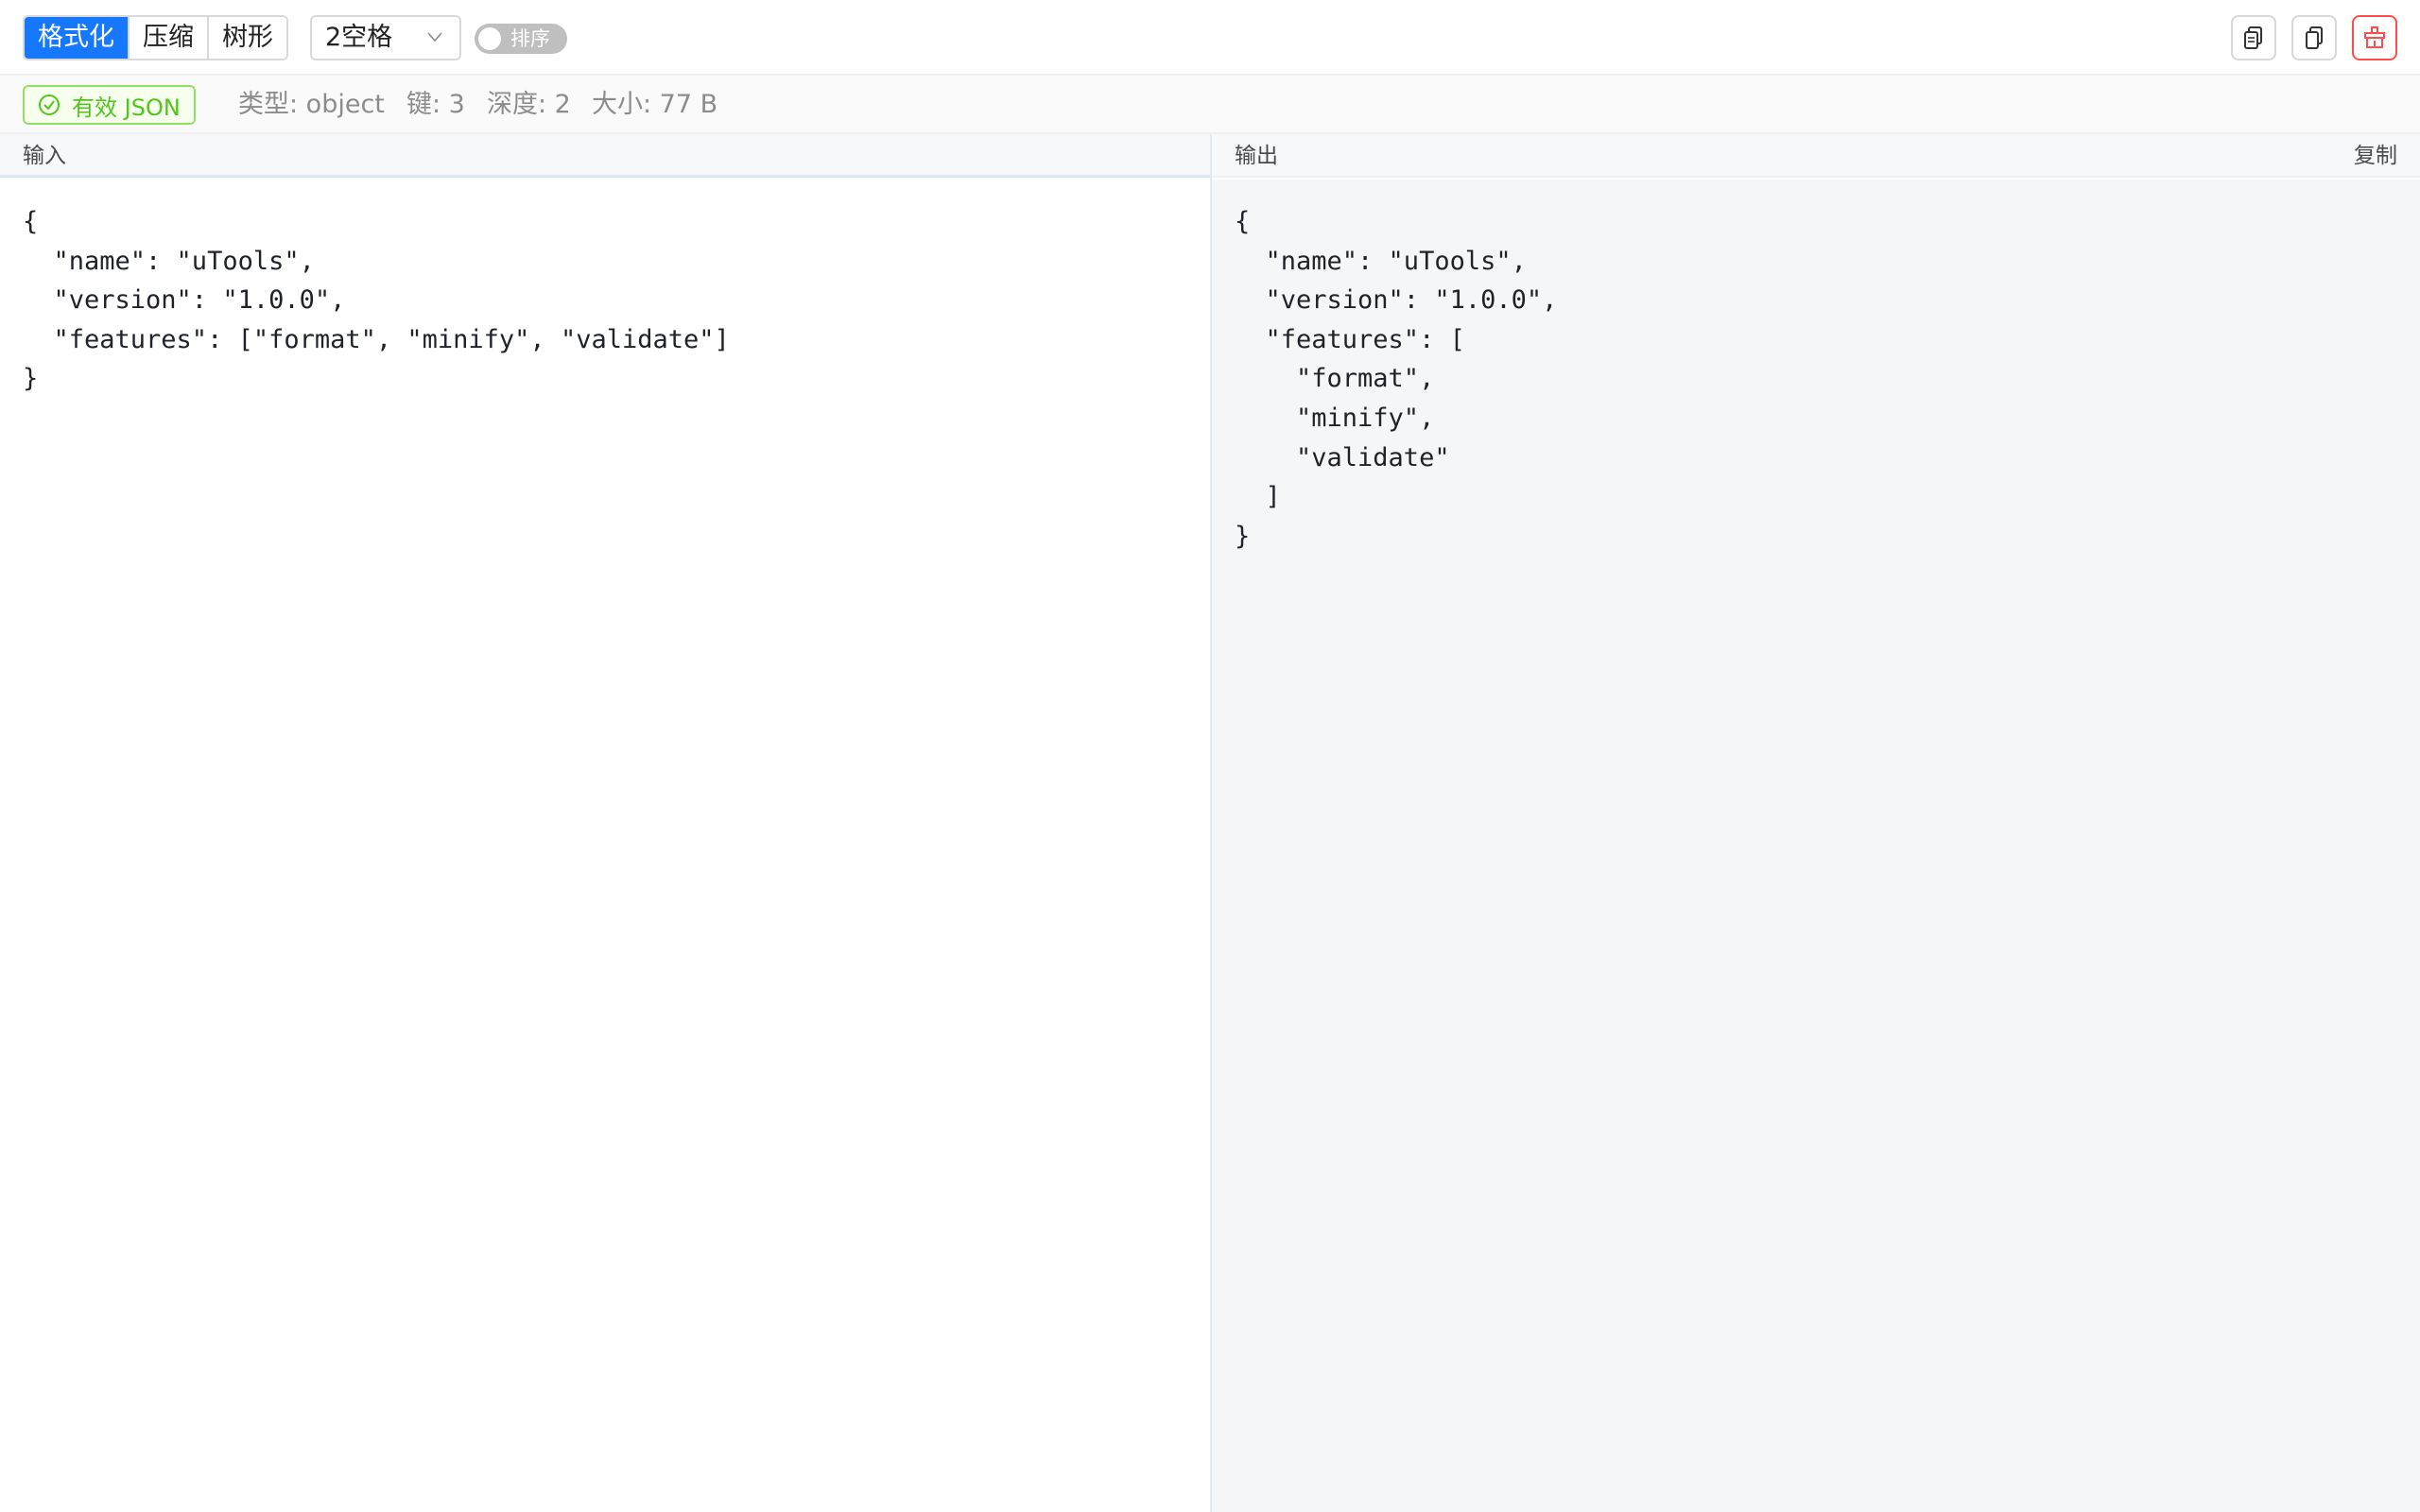 This screenshot has height=1512, width=2420. Describe the element at coordinates (169, 38) in the screenshot. I see `minify-mode-button: 压缩` at that location.